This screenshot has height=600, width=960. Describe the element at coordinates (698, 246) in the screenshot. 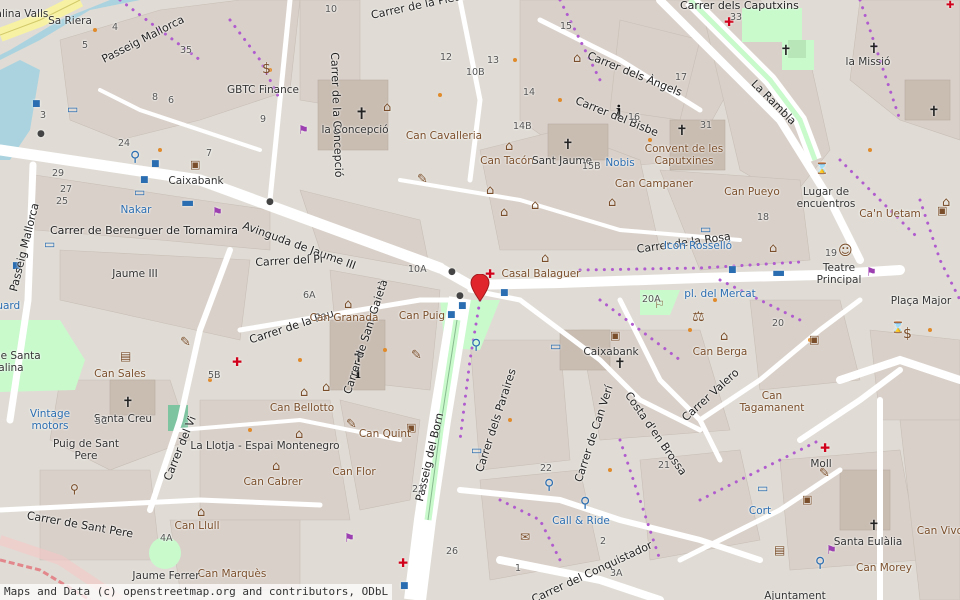

I see `place-label-icon-rossello: Icon Rosselló` at that location.